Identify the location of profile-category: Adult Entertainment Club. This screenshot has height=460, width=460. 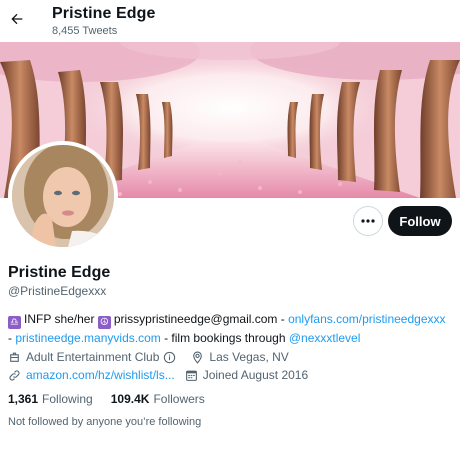
(94, 357).